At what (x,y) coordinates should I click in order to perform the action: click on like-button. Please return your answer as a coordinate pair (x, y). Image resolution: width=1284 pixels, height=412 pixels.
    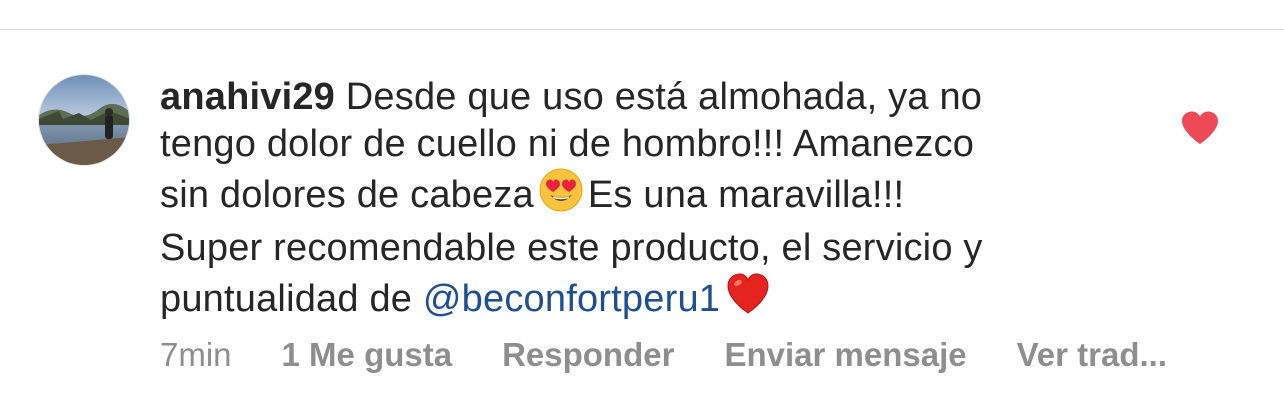
    Looking at the image, I should click on (1200, 128).